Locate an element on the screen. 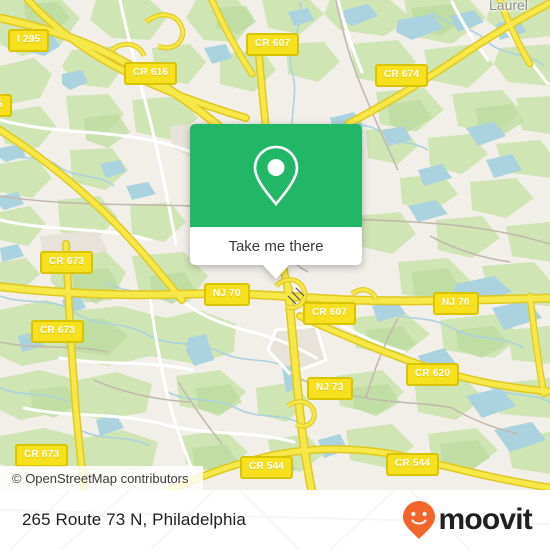 Image resolution: width=550 pixels, height=550 pixels. road-shield-cr674: CR 674 is located at coordinates (402, 75).